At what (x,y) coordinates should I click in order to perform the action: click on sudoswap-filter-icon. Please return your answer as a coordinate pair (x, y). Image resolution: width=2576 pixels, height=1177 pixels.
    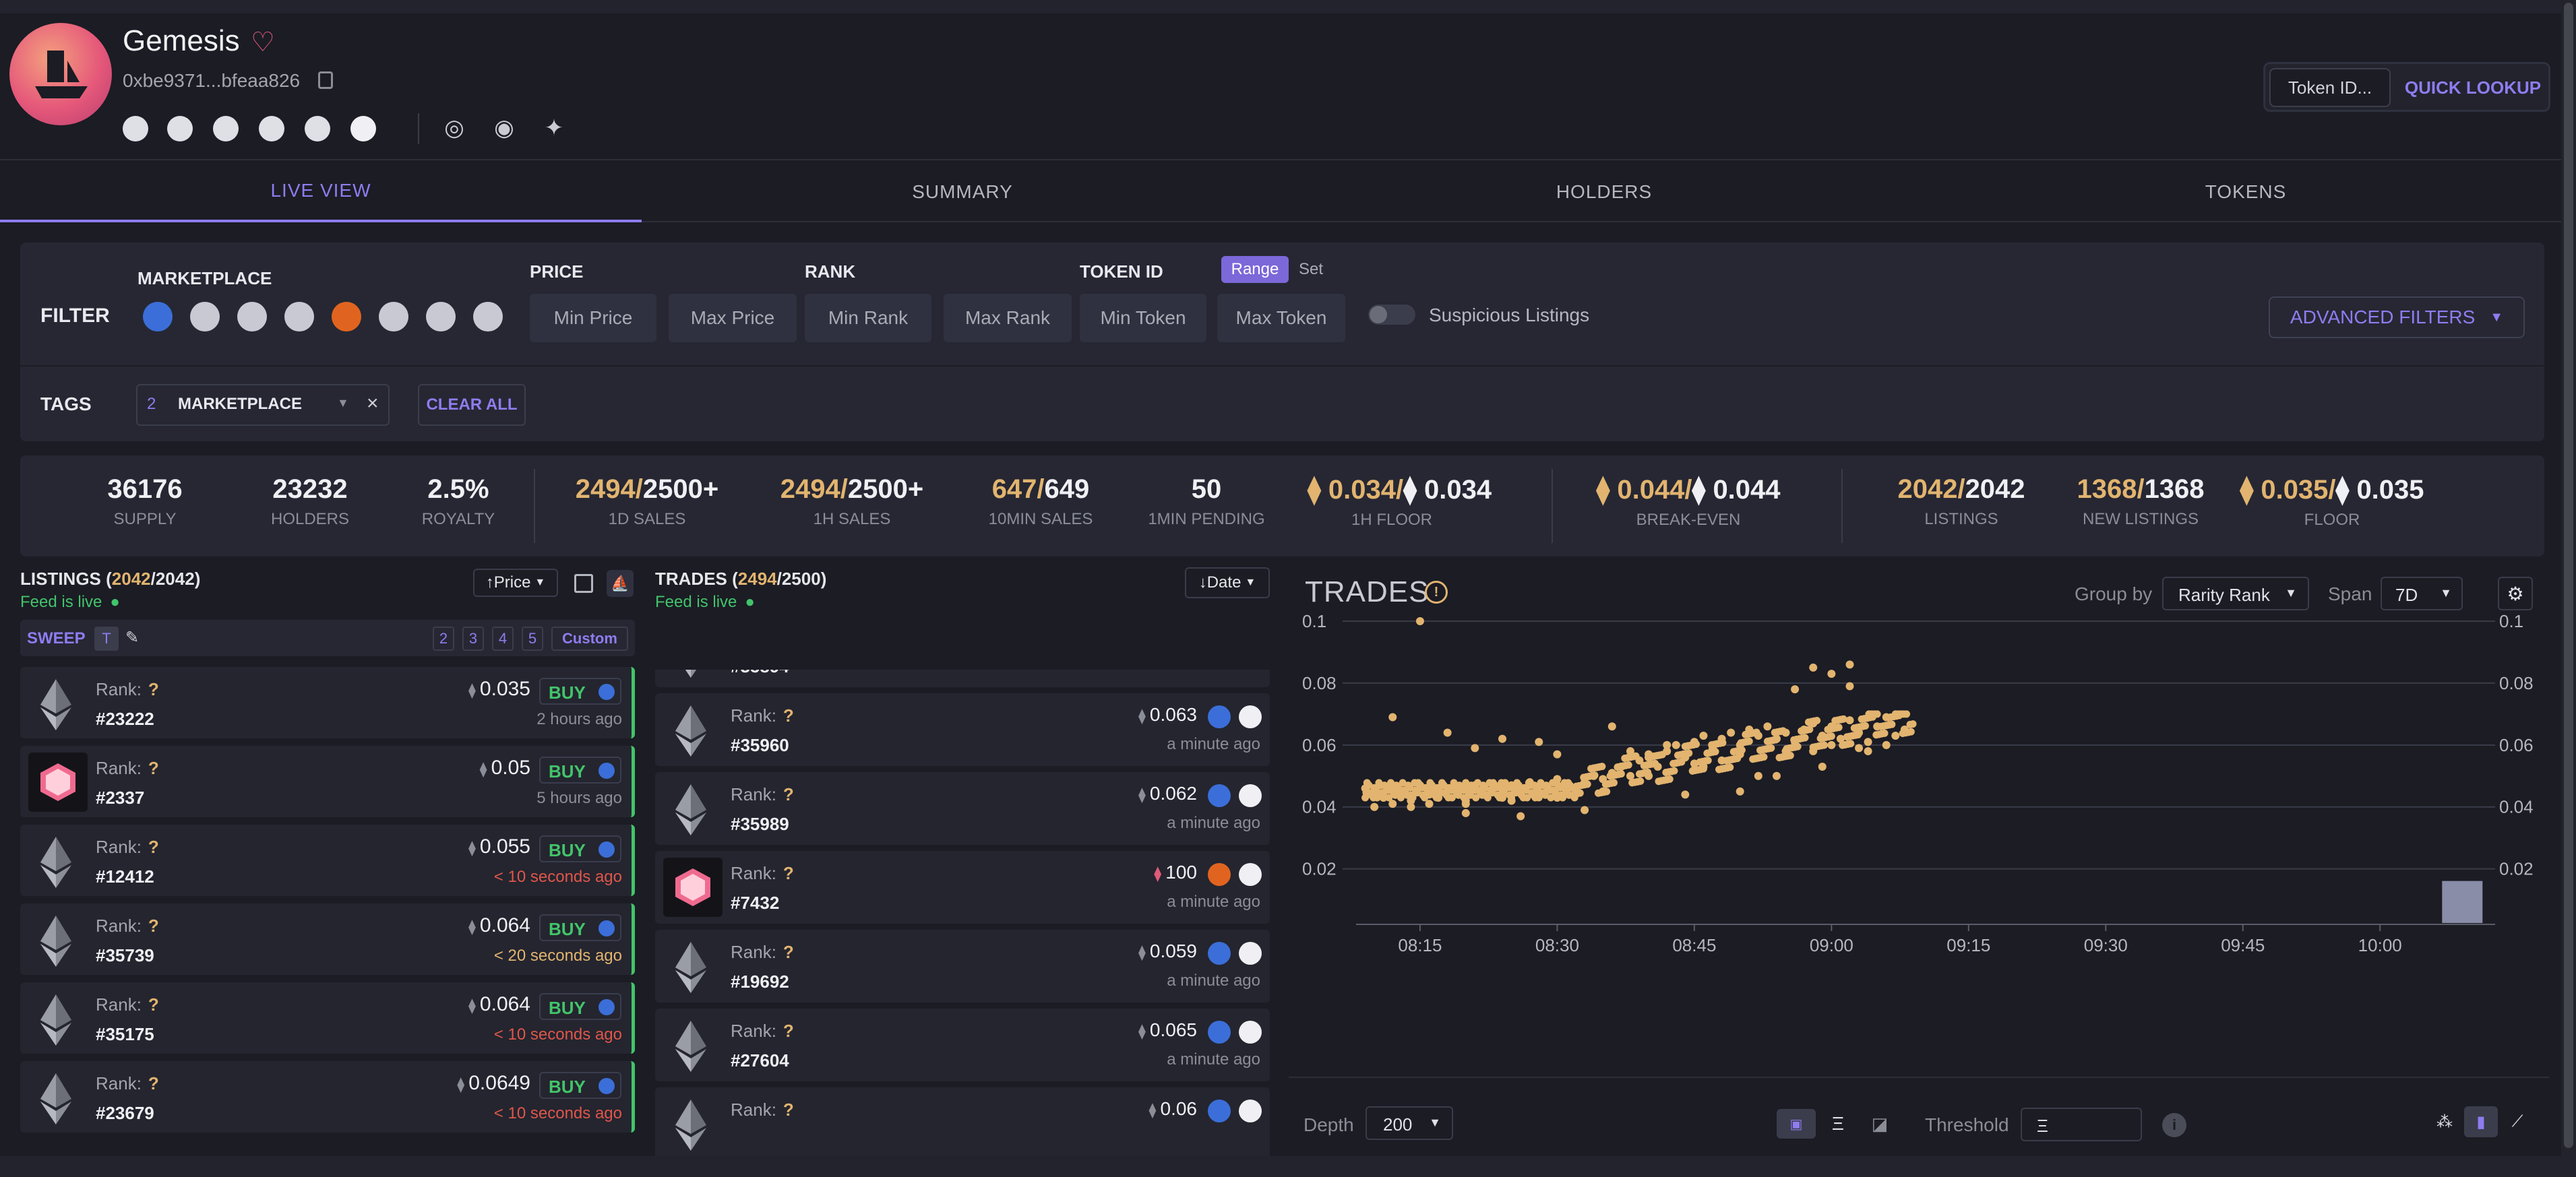
    Looking at the image, I should click on (299, 316).